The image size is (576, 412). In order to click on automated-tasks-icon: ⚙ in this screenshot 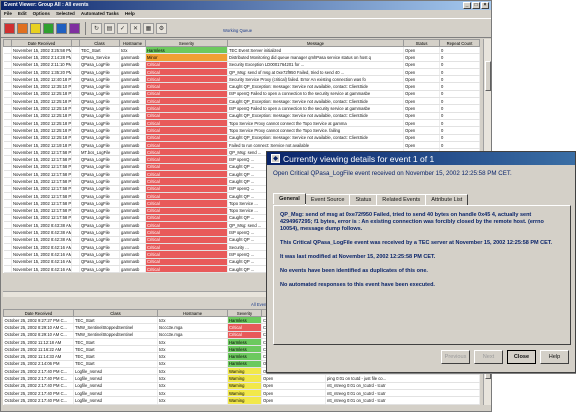, I will do `click(161, 28)`.